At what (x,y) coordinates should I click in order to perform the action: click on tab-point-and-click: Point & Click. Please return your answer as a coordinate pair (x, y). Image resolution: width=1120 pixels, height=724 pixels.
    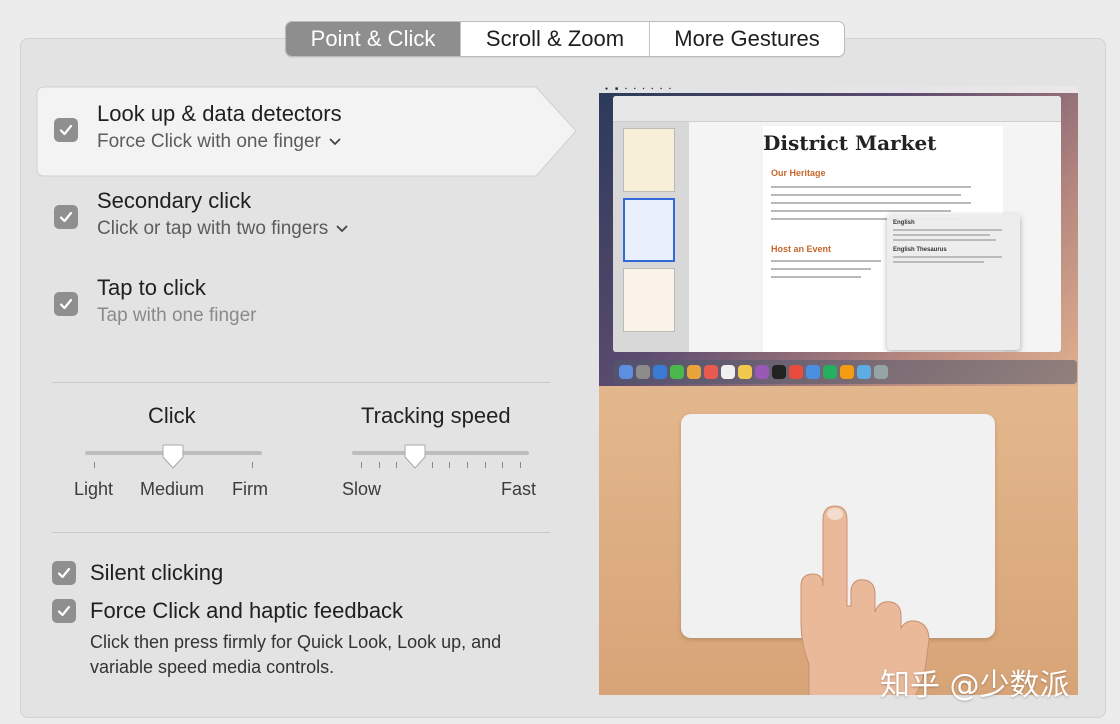
    Looking at the image, I should click on (373, 39).